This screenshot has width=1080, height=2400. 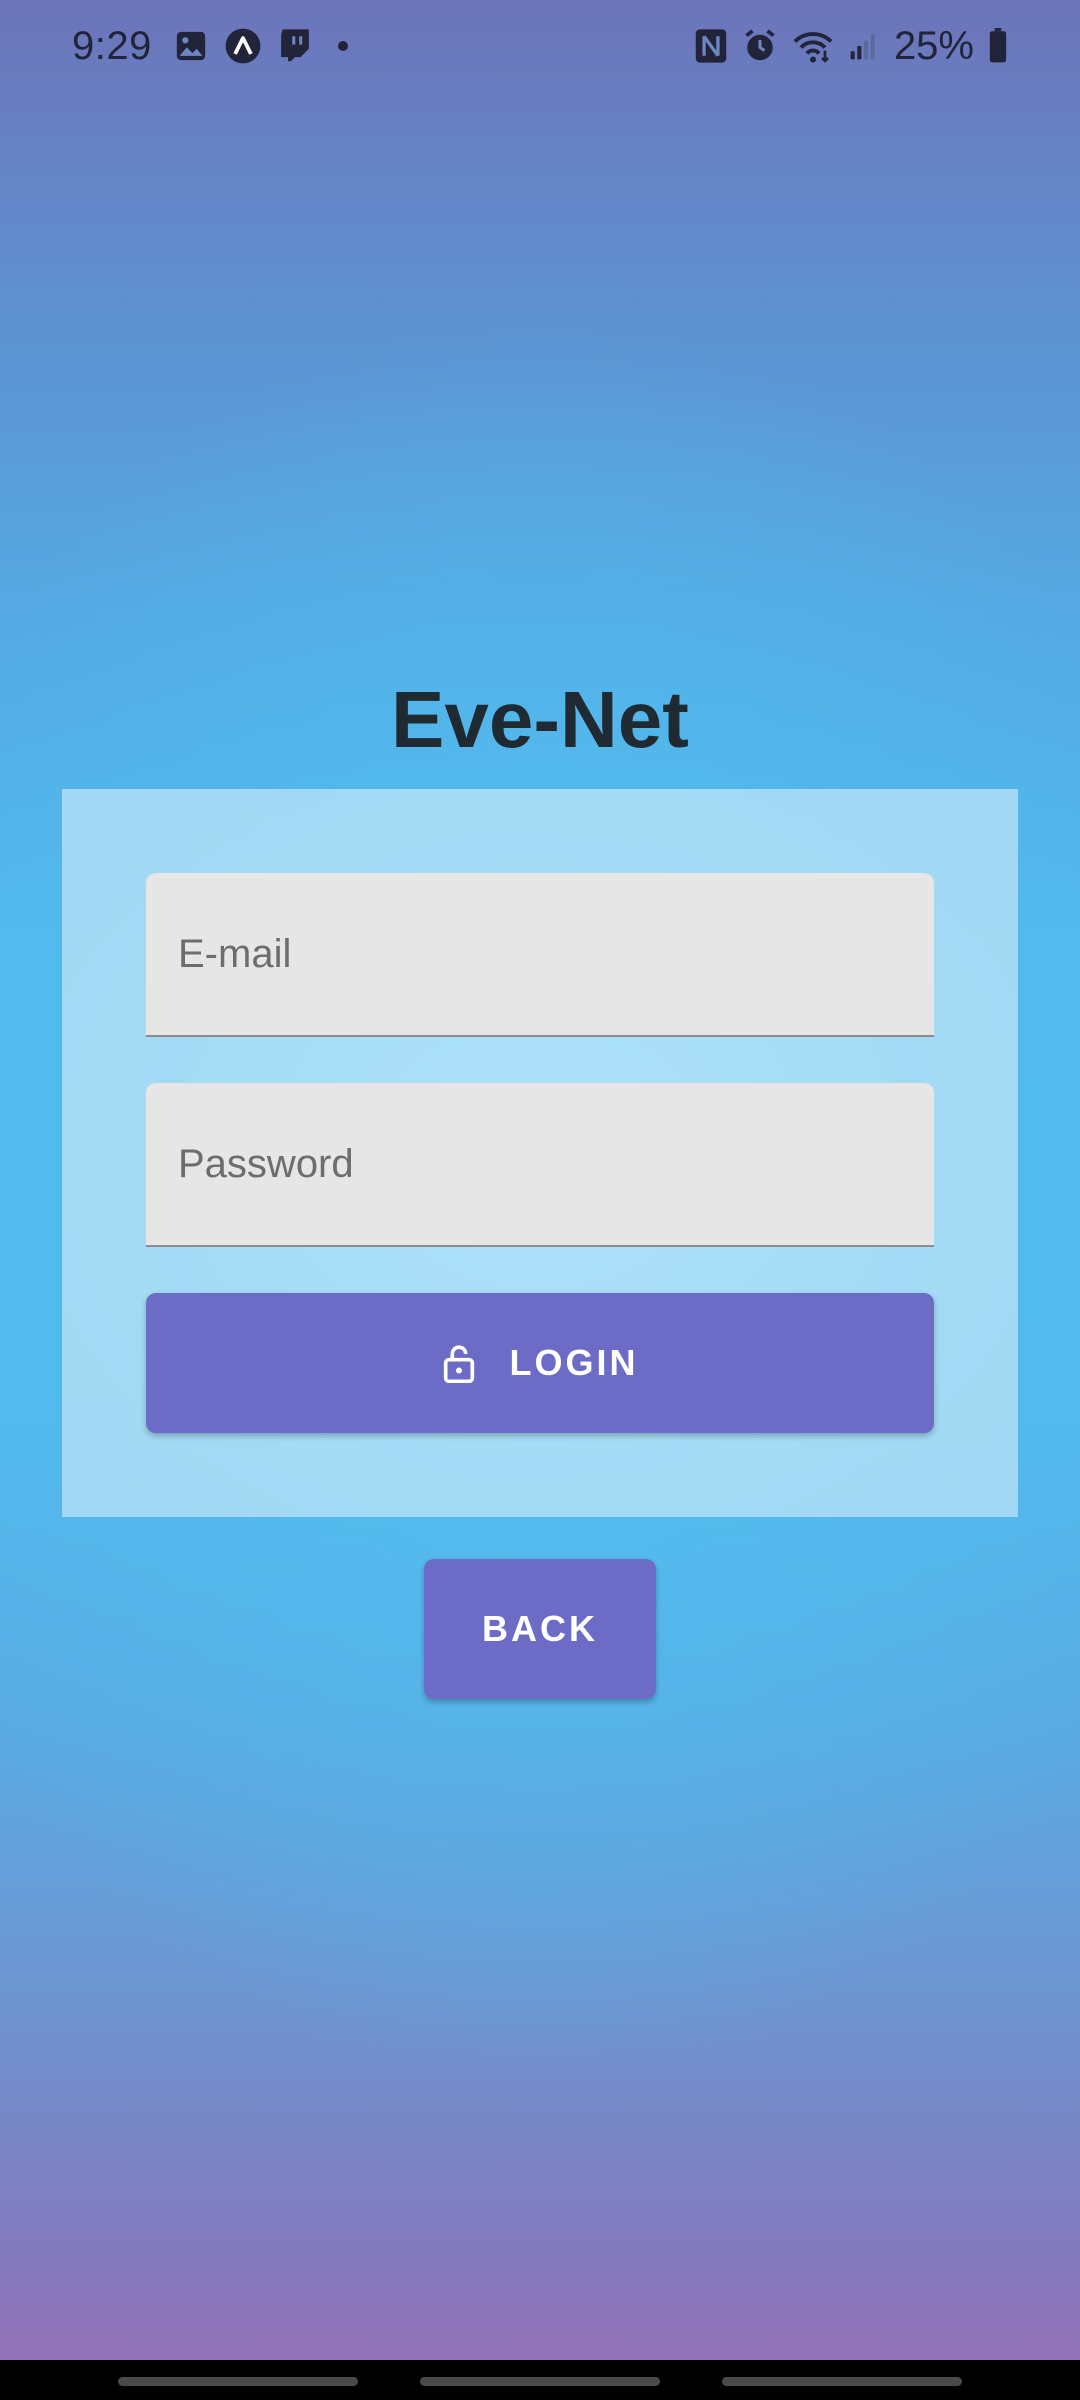 What do you see at coordinates (459, 1363) in the screenshot?
I see `lock-open-icon` at bounding box center [459, 1363].